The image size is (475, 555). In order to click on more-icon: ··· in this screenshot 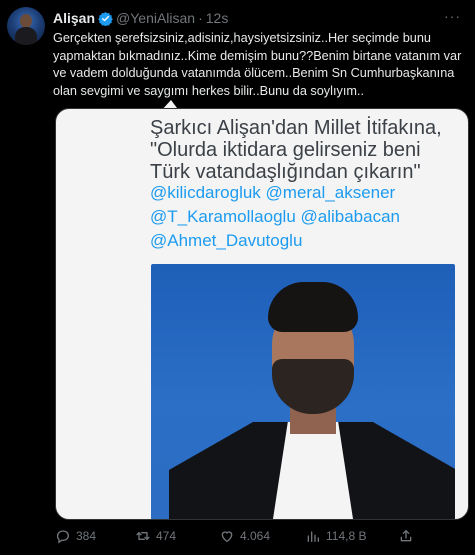, I will do `click(452, 16)`.